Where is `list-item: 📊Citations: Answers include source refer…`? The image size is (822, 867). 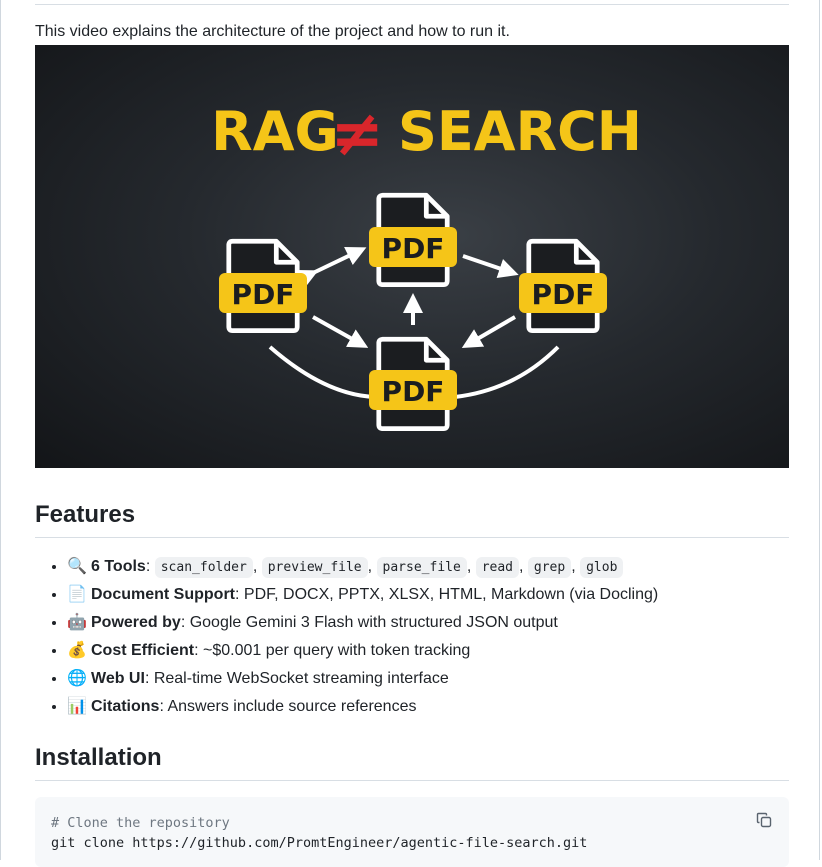
list-item: 📊Citations: Answers include source refer… is located at coordinates (362, 707).